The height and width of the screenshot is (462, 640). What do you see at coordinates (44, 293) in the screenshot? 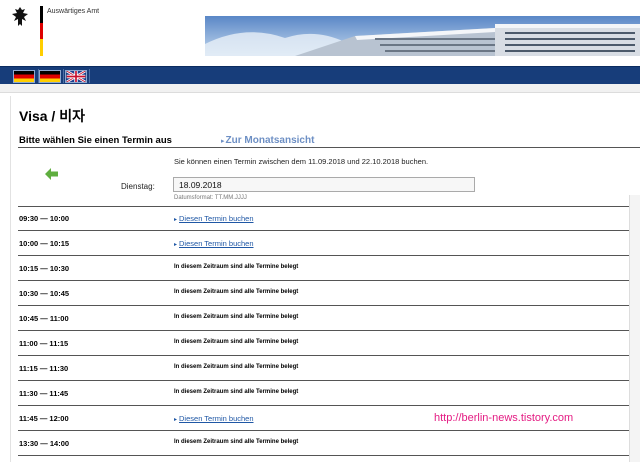
I see `slot-time: 10:30 — 10:45` at bounding box center [44, 293].